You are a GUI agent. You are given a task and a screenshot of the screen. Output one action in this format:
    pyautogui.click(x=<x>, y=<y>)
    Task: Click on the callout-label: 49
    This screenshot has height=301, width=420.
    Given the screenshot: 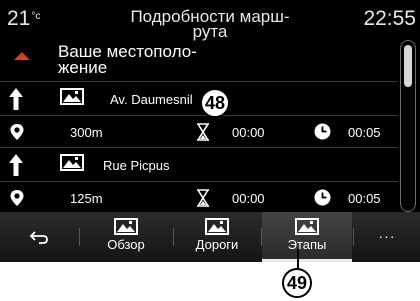 What is the action you would take?
    pyautogui.click(x=297, y=283)
    